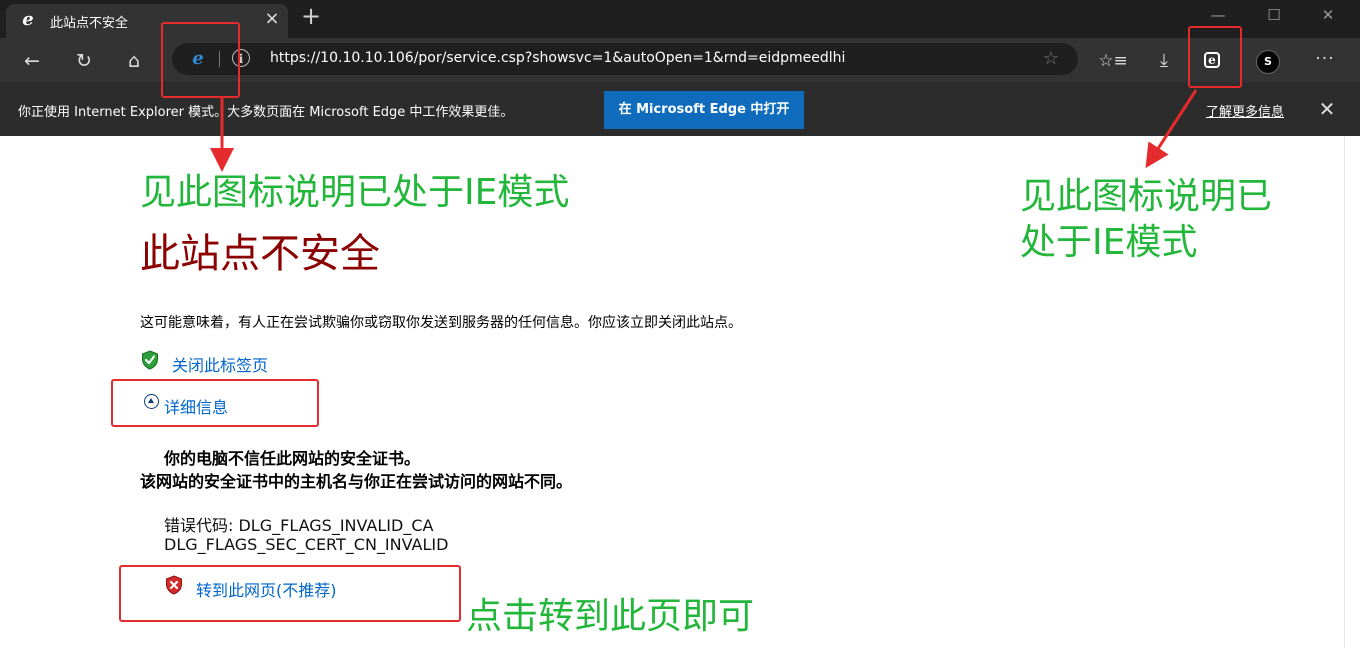  What do you see at coordinates (355, 192) in the screenshot?
I see `annotation-ie-indicator: 见此图标说明已处于IE模式` at bounding box center [355, 192].